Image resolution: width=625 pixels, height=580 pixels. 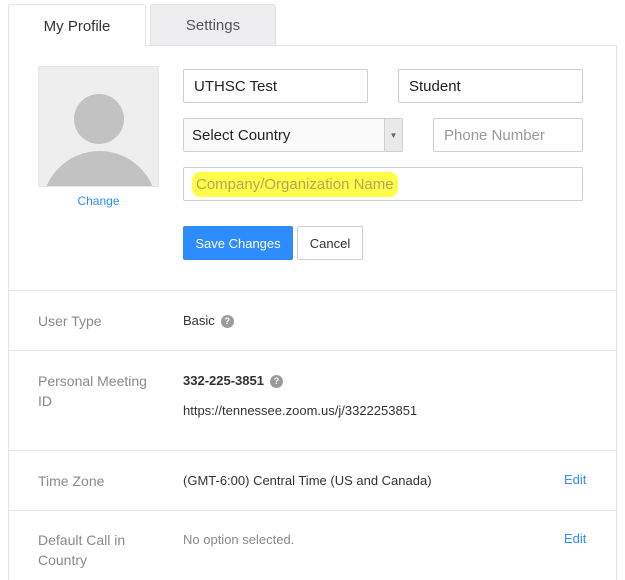 I want to click on phone-number-input: Phone Number, so click(x=508, y=135).